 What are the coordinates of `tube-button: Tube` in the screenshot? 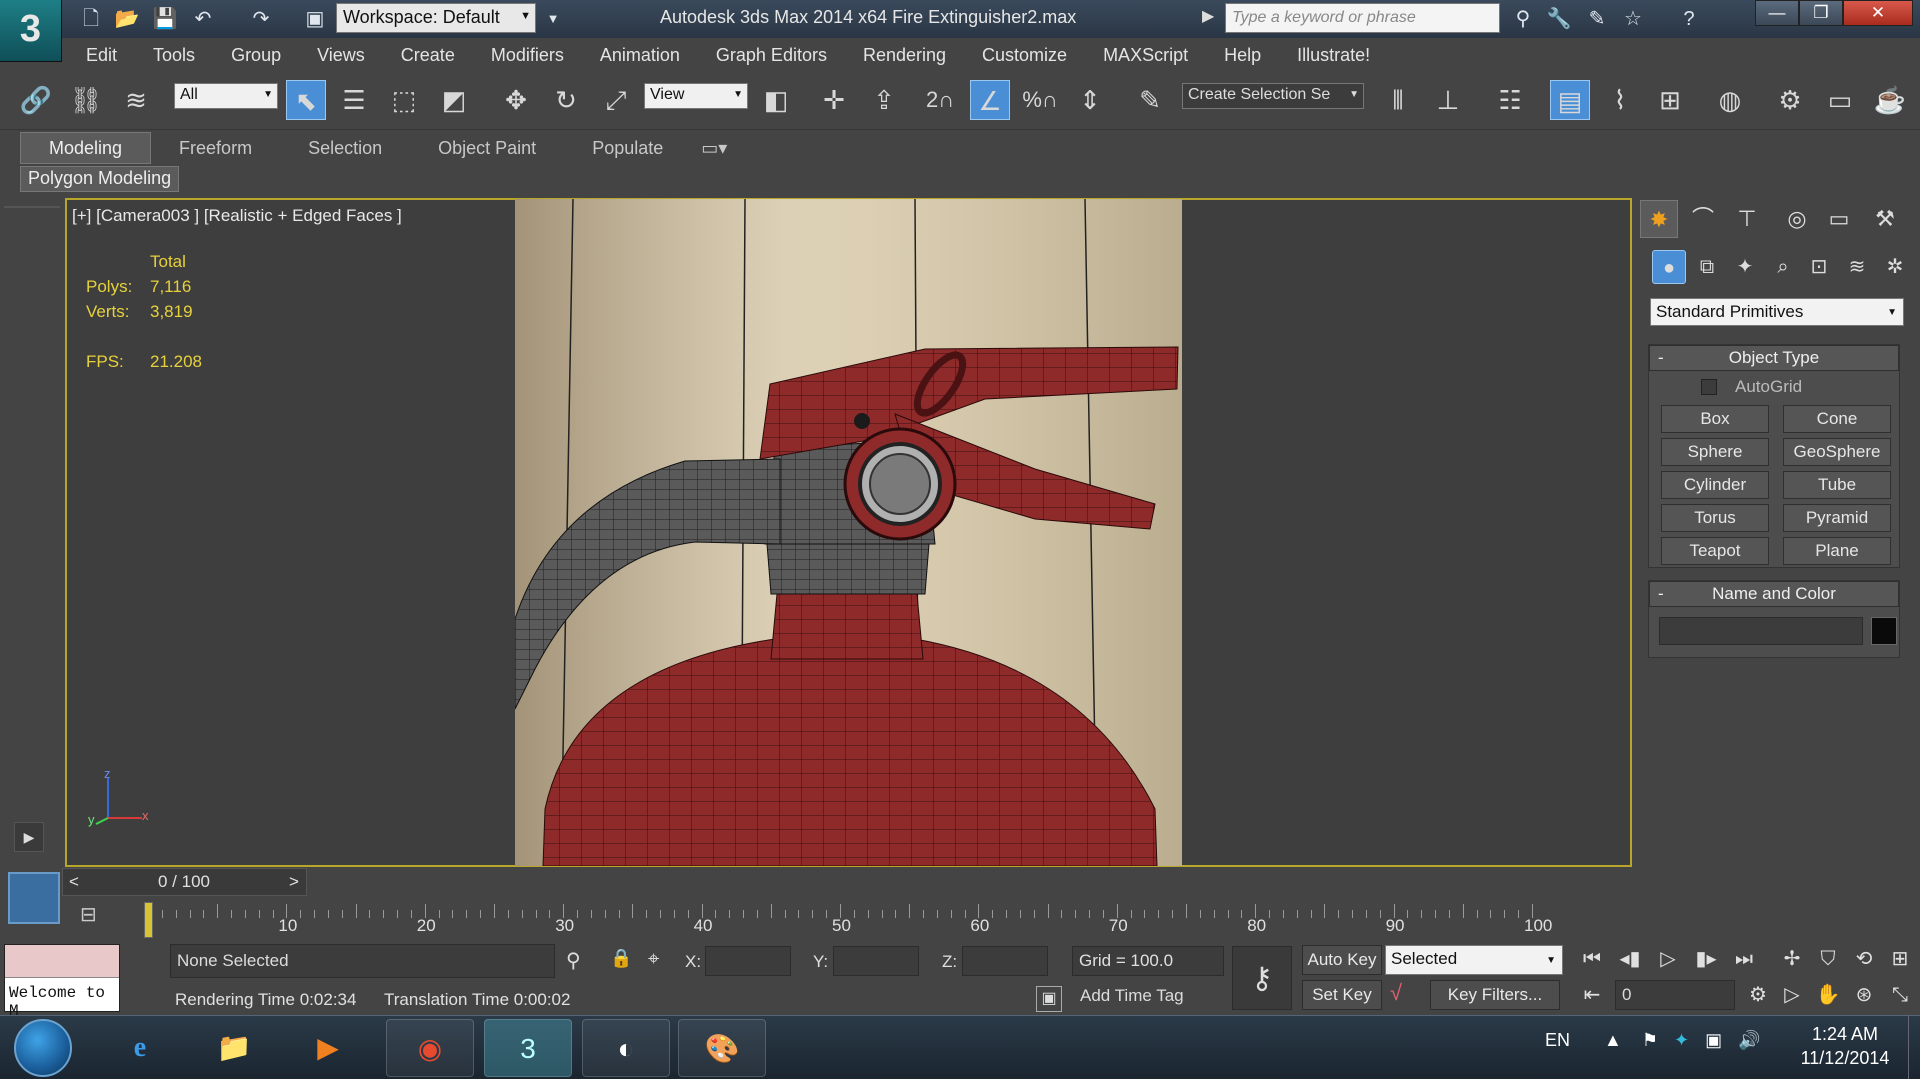 It's located at (1837, 485).